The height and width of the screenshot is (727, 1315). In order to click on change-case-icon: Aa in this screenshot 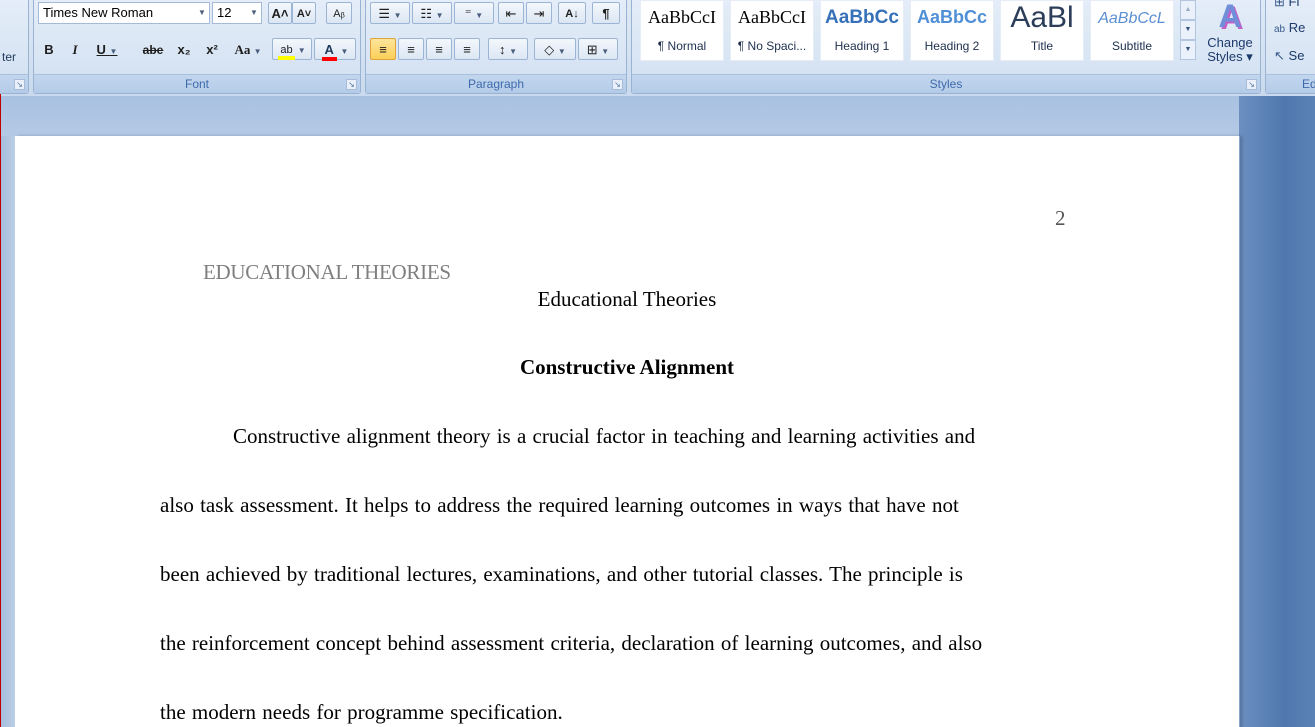, I will do `click(242, 49)`.